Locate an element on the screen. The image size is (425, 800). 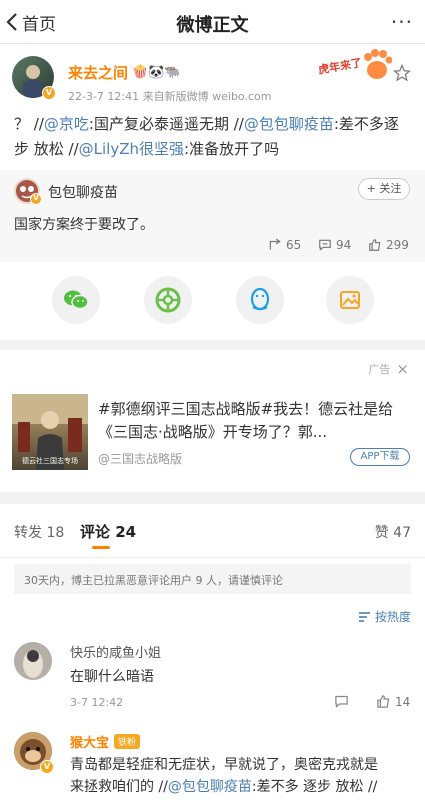
share-moments-button is located at coordinates (168, 300).